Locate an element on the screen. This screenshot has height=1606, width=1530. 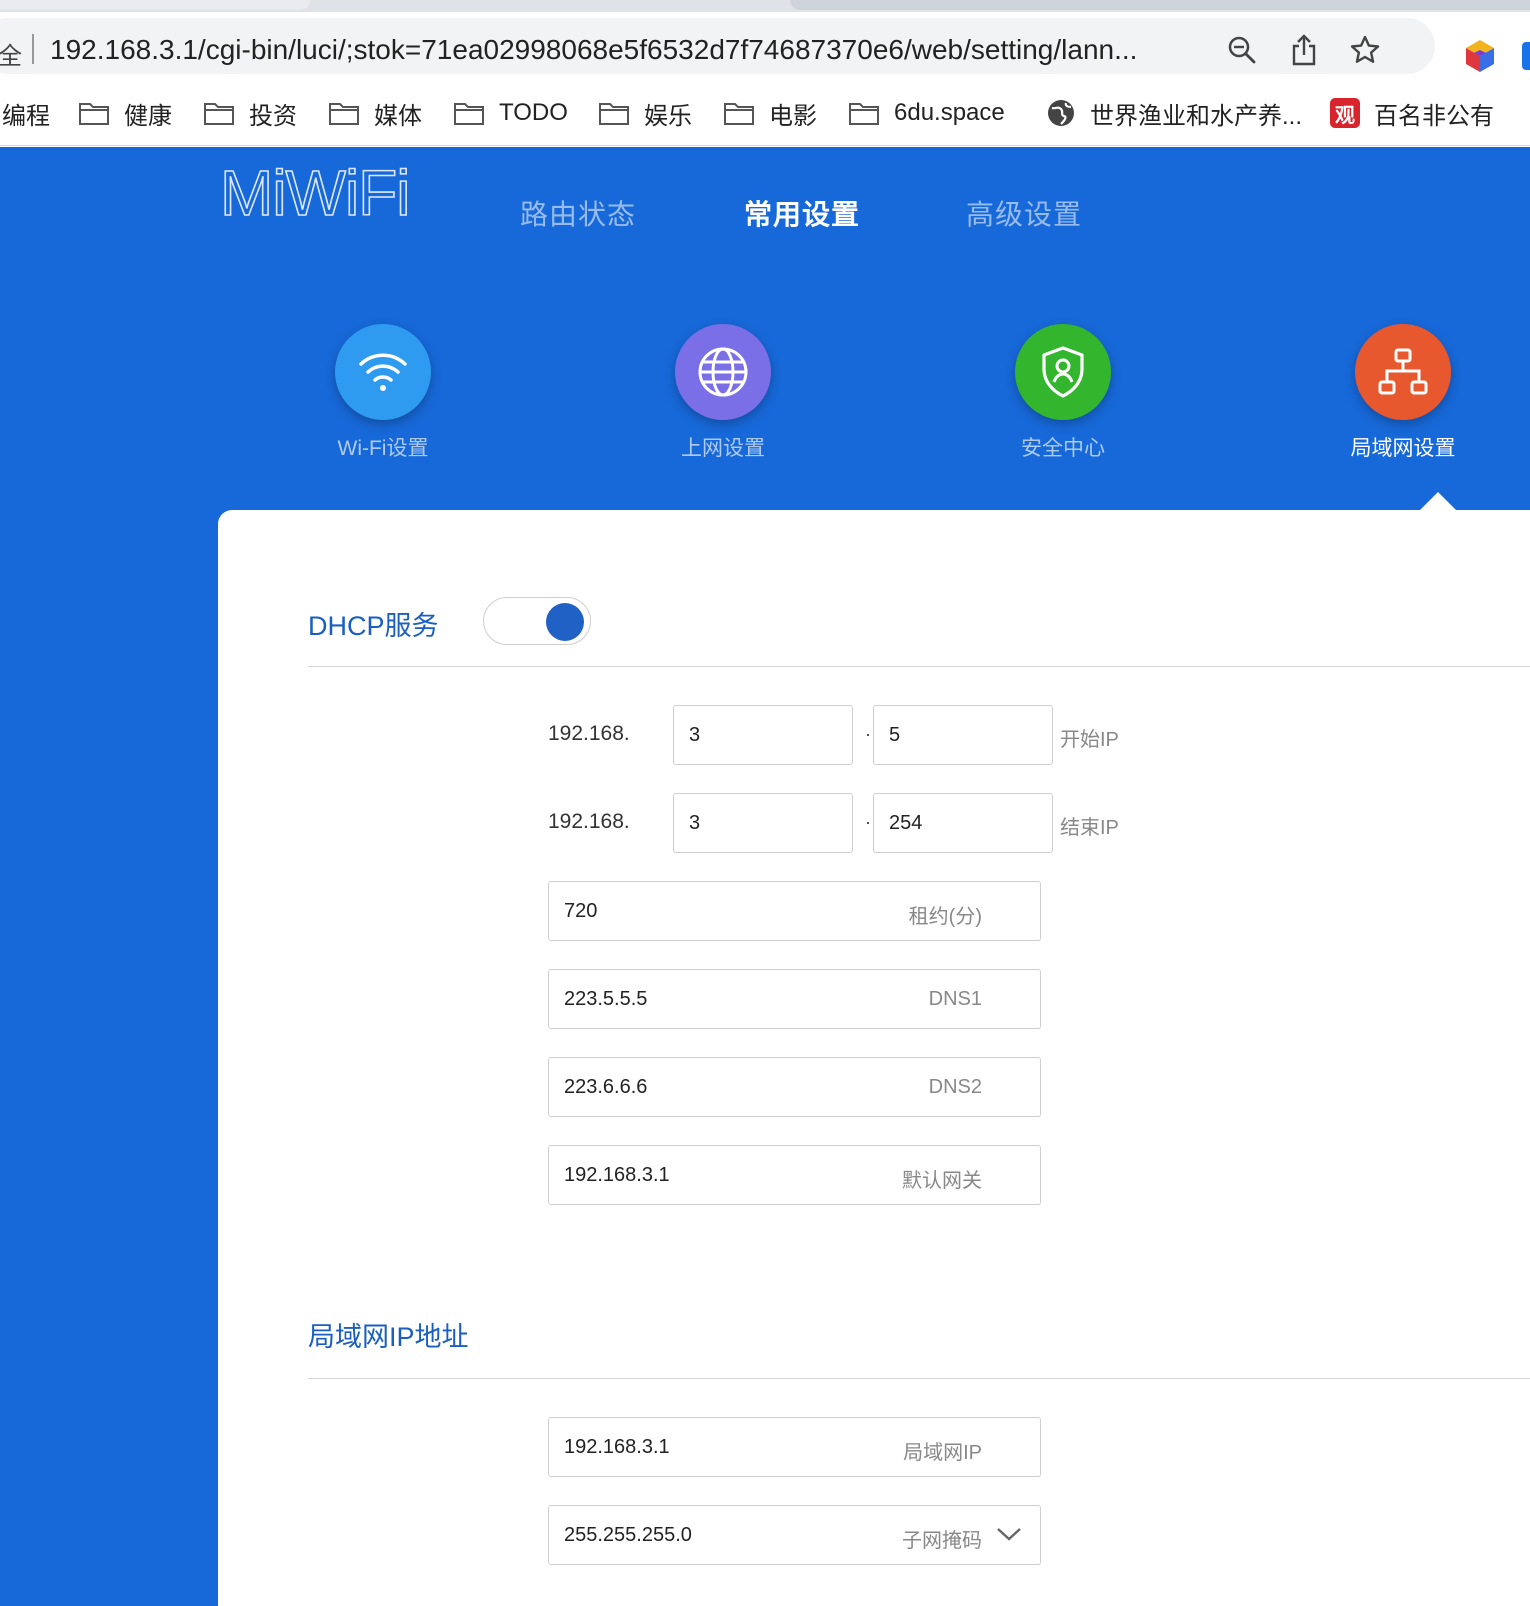
shield-icon is located at coordinates (1063, 372).